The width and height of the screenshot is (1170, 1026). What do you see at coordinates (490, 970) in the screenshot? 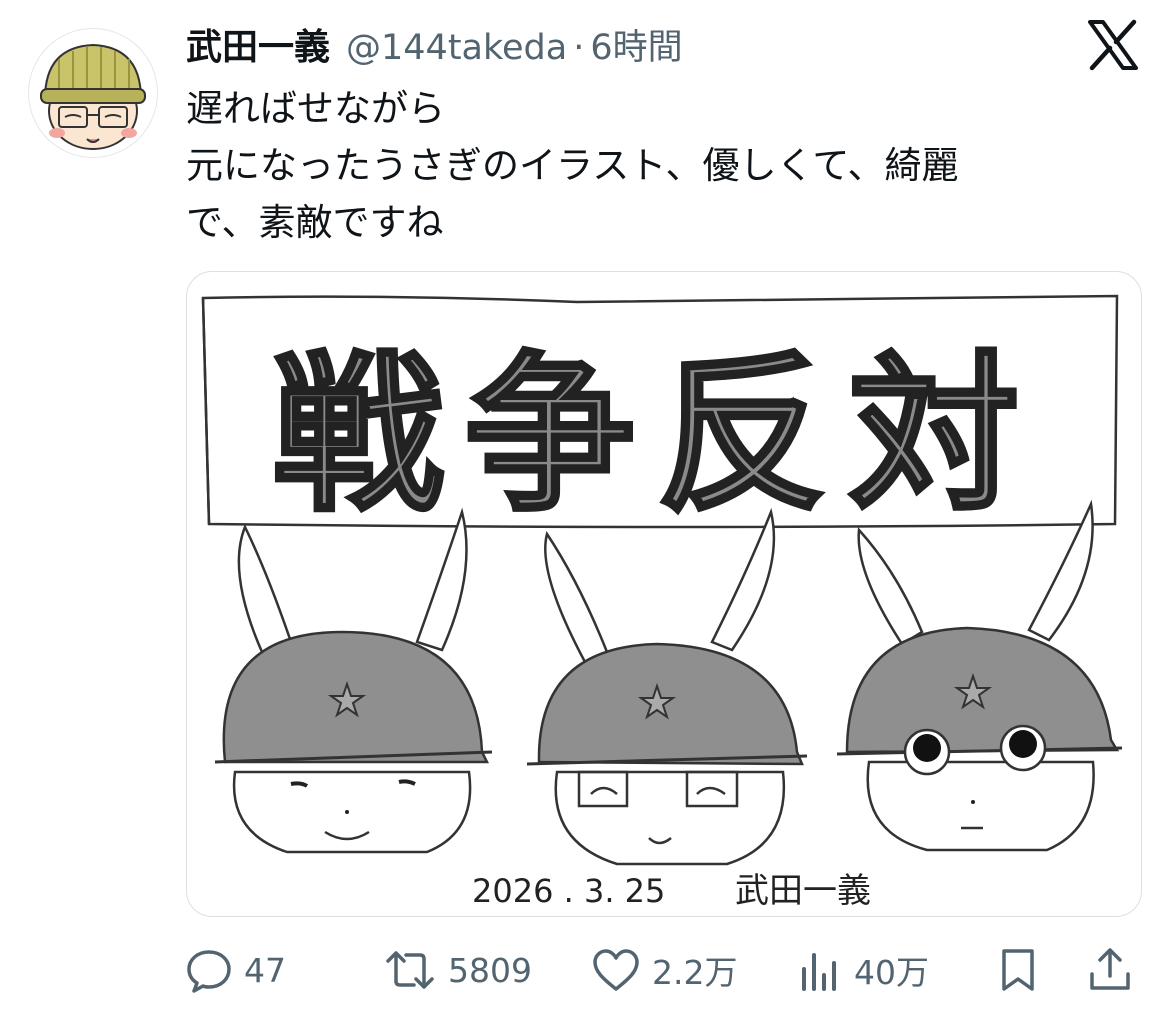
I see `repost-count: 5809` at bounding box center [490, 970].